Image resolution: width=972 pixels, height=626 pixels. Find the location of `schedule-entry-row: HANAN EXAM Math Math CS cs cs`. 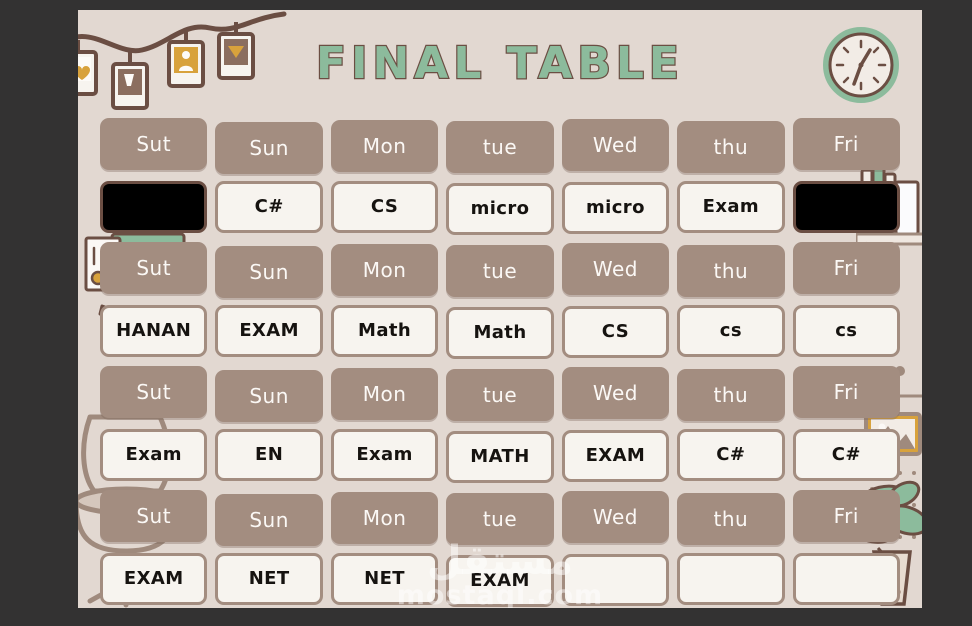

schedule-entry-row: HANAN EXAM Math Math CS cs cs is located at coordinates (500, 332).